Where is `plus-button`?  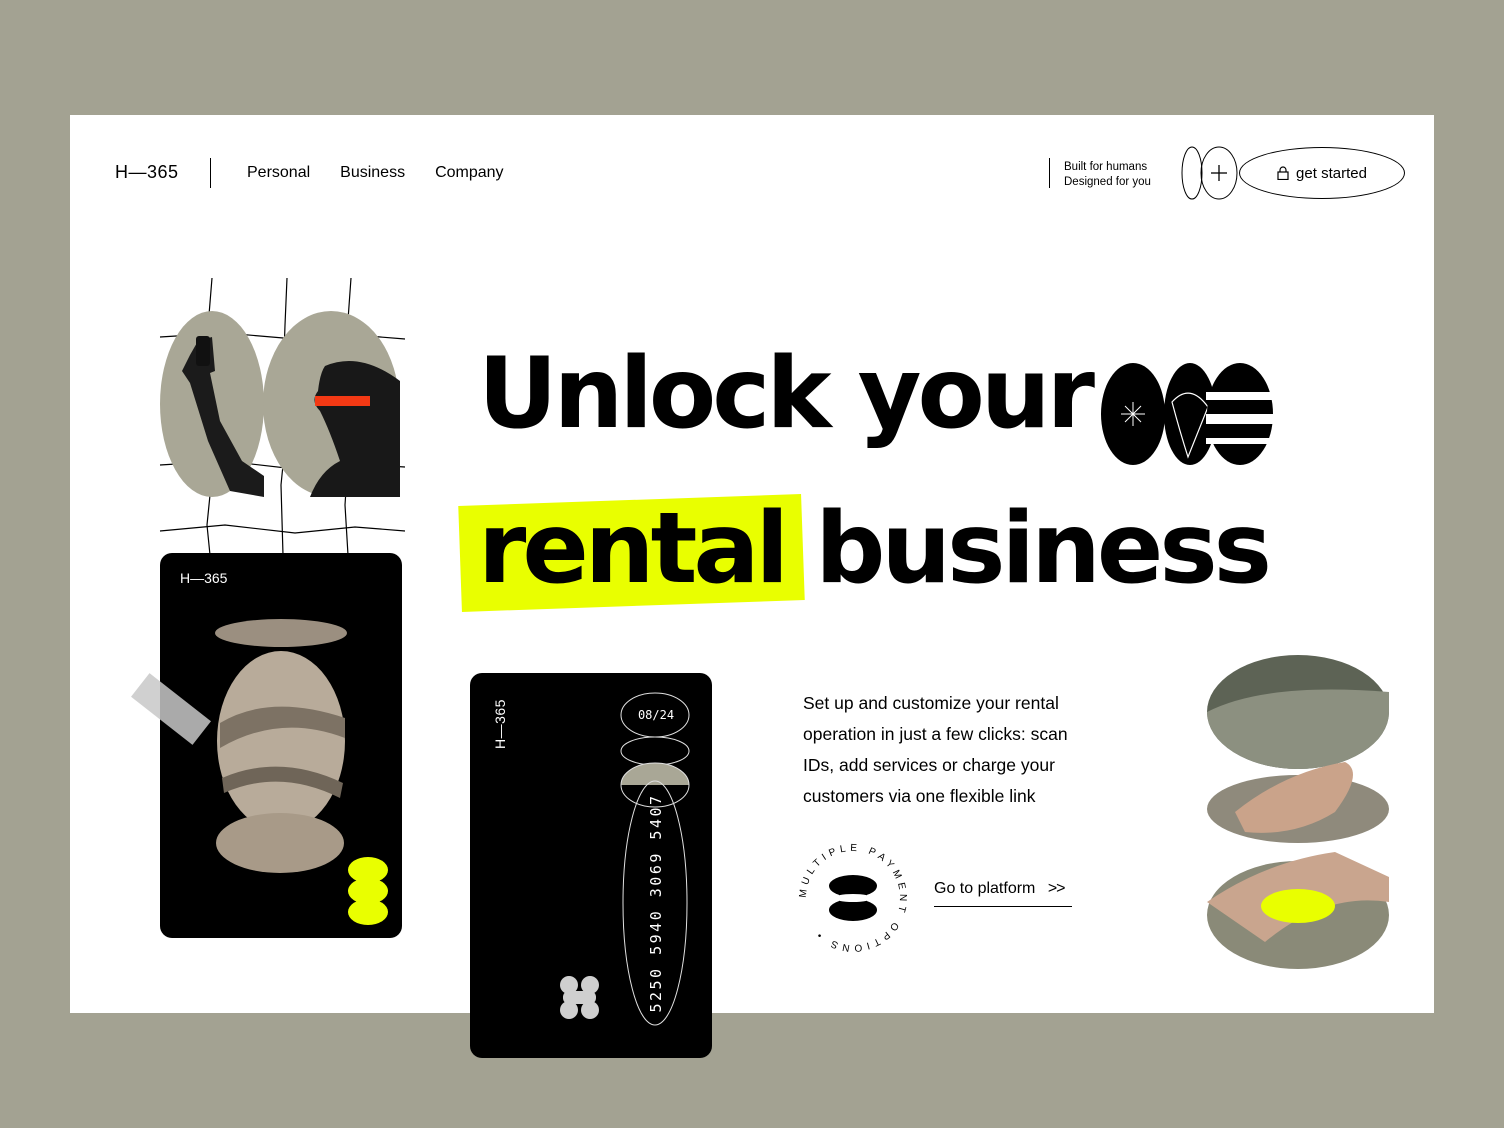
plus-button is located at coordinates (1210, 173).